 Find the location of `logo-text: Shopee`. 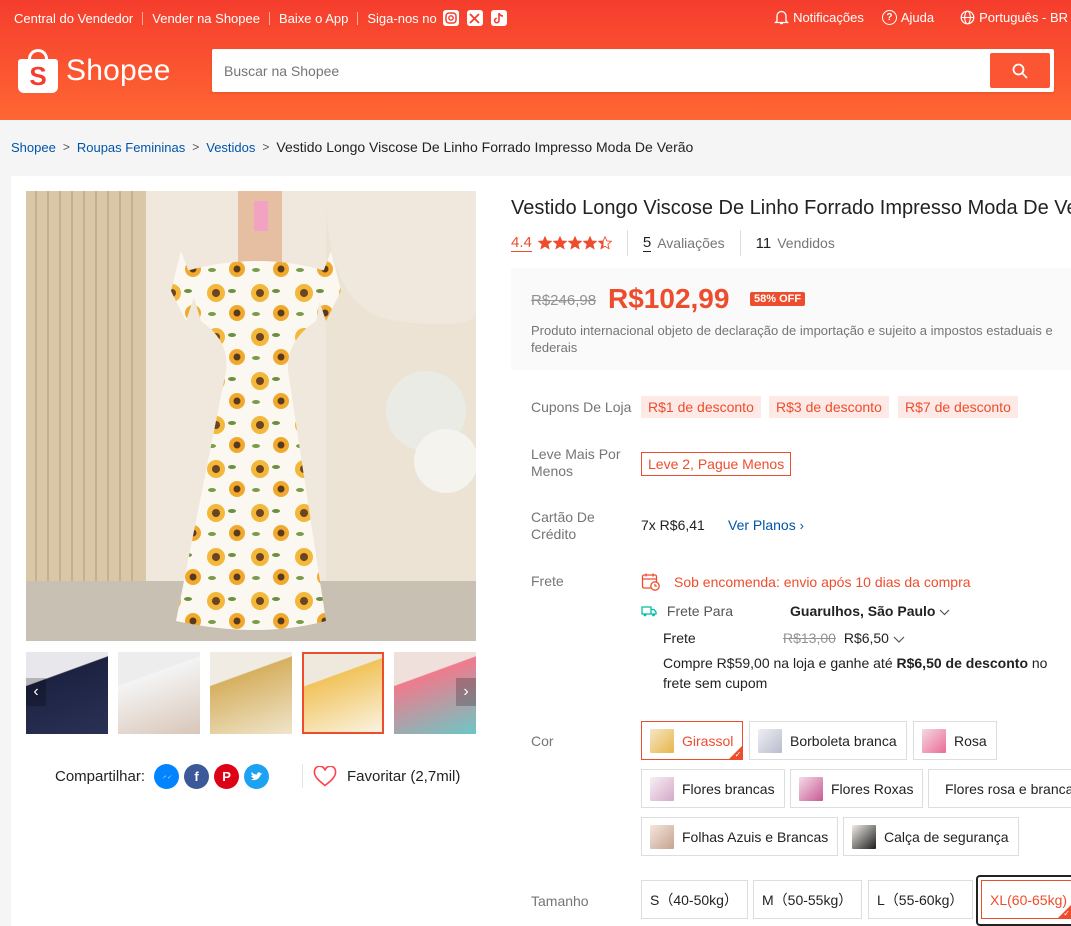

logo-text: Shopee is located at coordinates (118, 70).